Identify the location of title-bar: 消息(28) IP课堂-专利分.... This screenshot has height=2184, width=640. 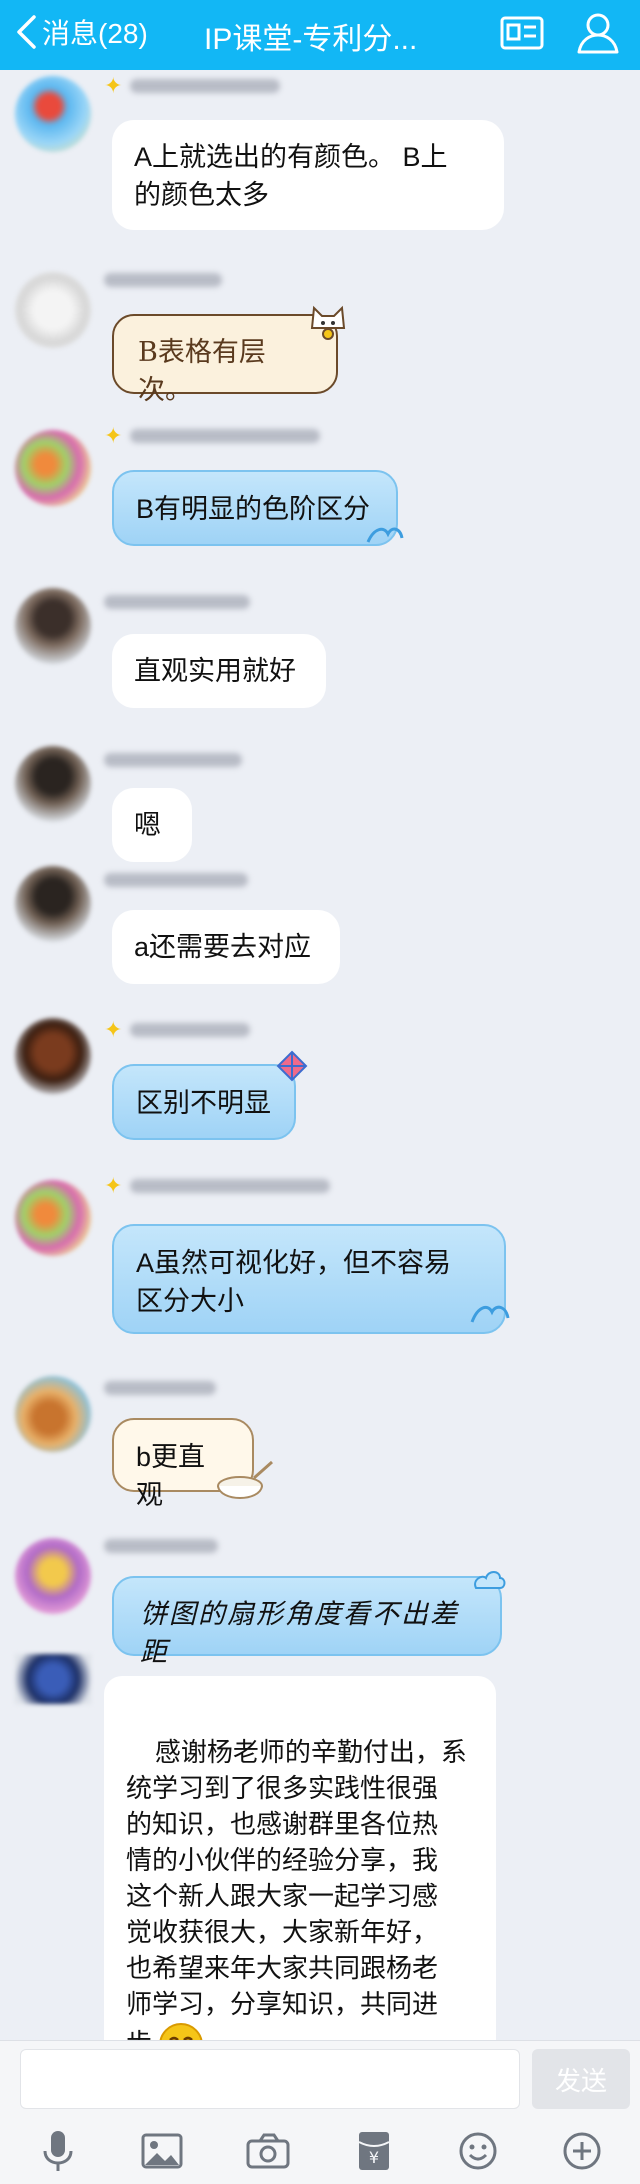
(320, 35).